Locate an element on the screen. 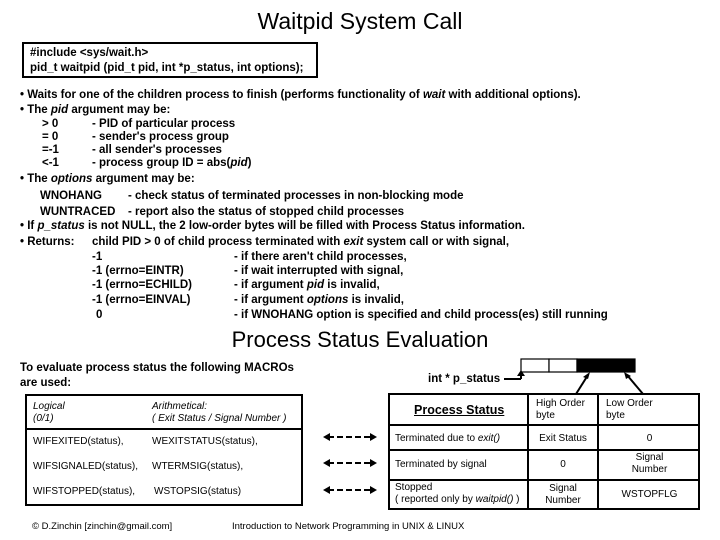  pid-desc-italic: pid is located at coordinates (239, 163).